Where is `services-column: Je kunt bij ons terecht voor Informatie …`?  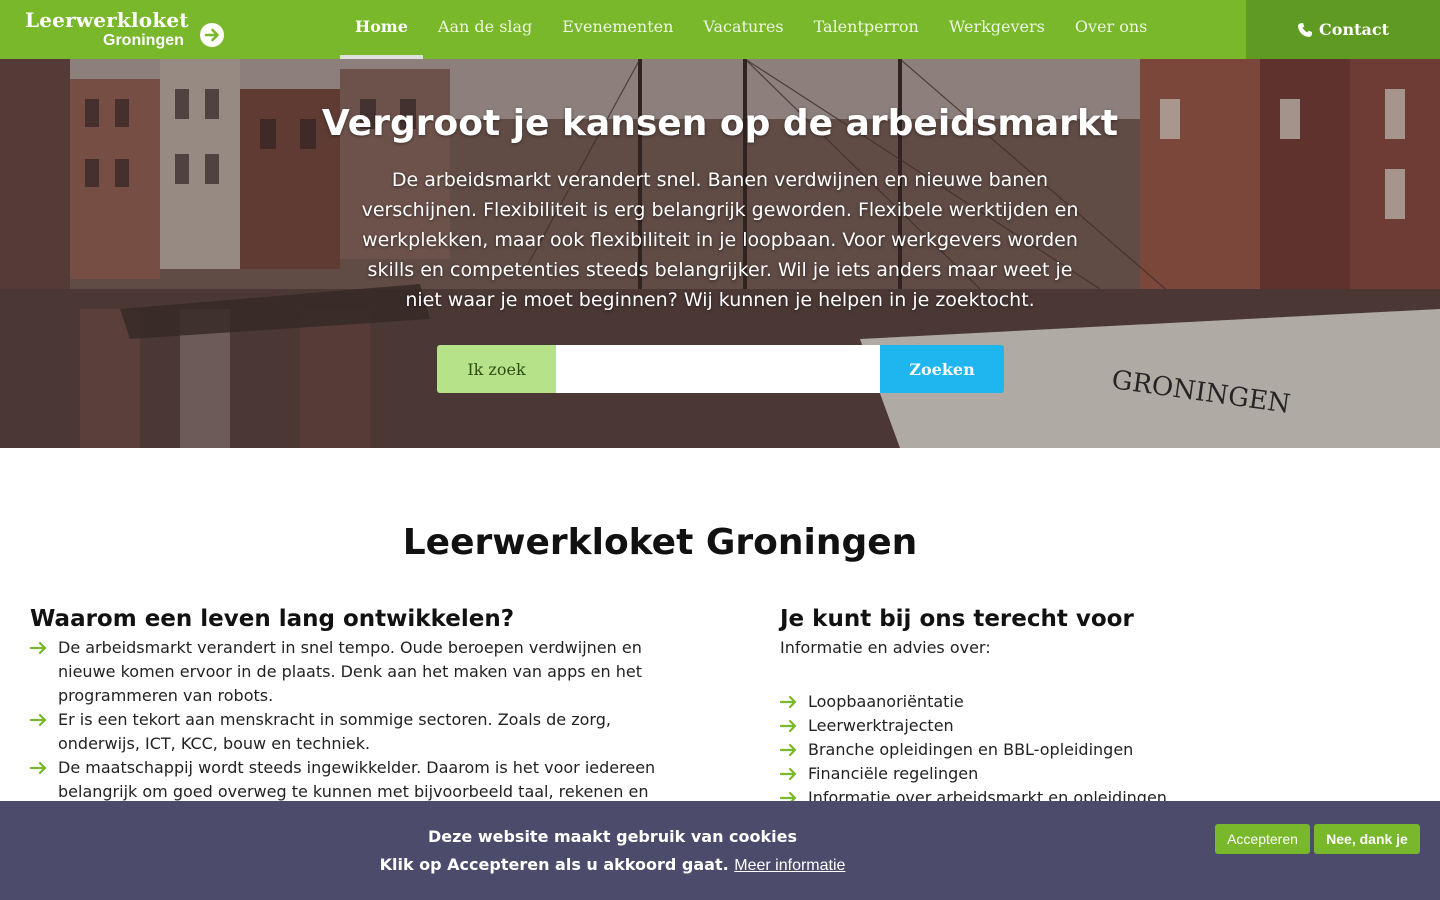
services-column: Je kunt bij ons terecht voor Informatie … is located at coordinates (1060, 708).